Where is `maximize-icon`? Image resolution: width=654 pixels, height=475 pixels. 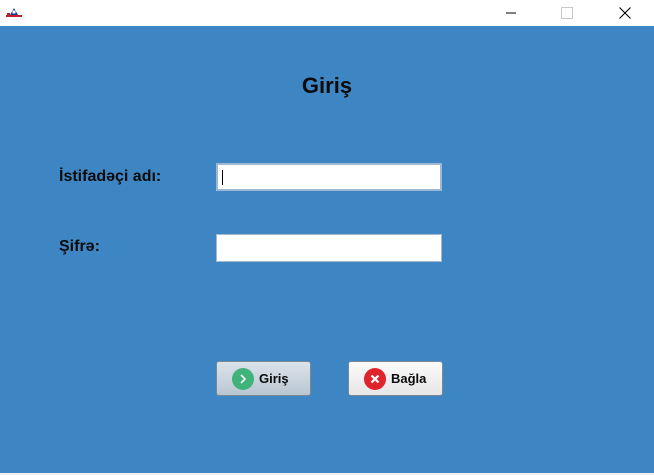 maximize-icon is located at coordinates (567, 13).